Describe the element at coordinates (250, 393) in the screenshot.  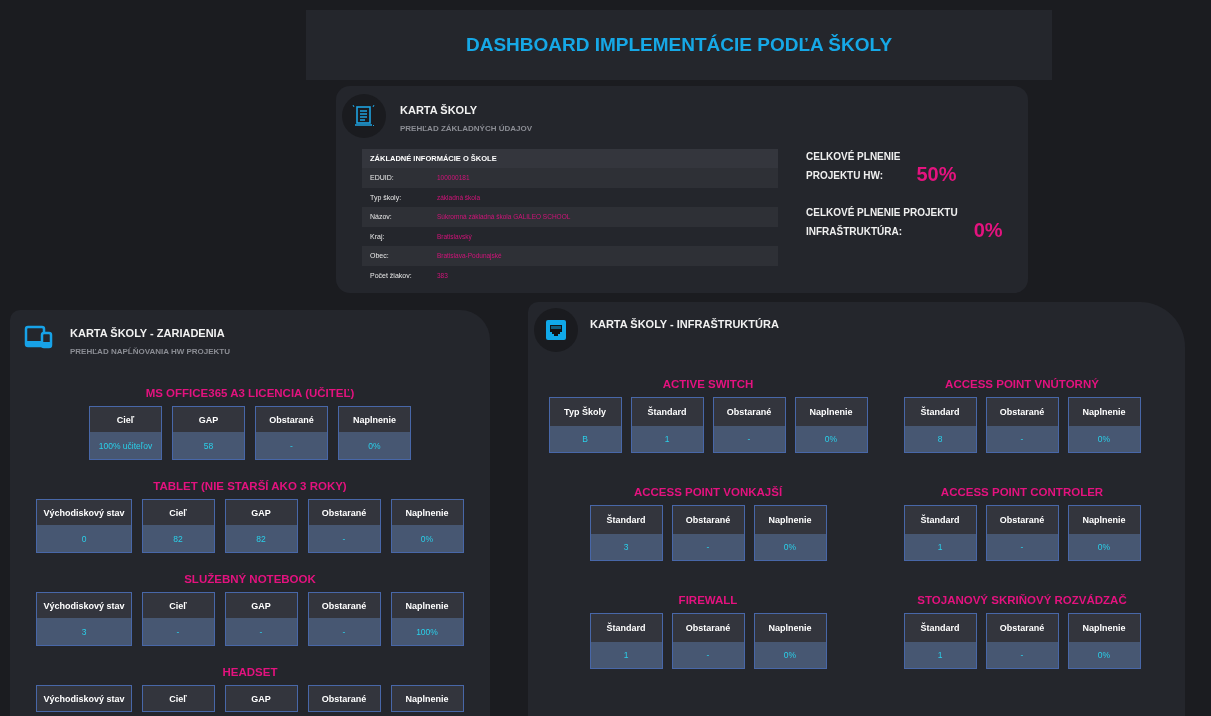
I see `group-heading: MS OFFICE365 A3 LICENCIA (UČITEĽ)` at that location.